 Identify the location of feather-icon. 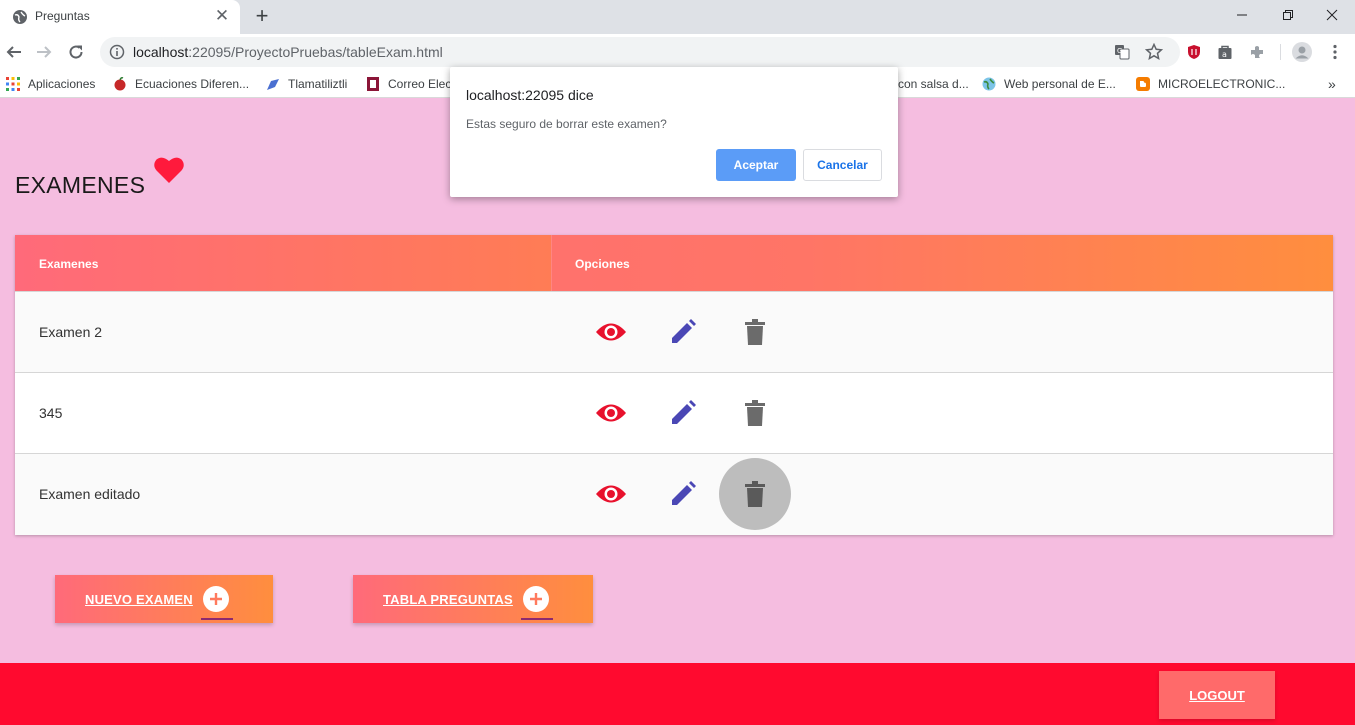
(273, 84).